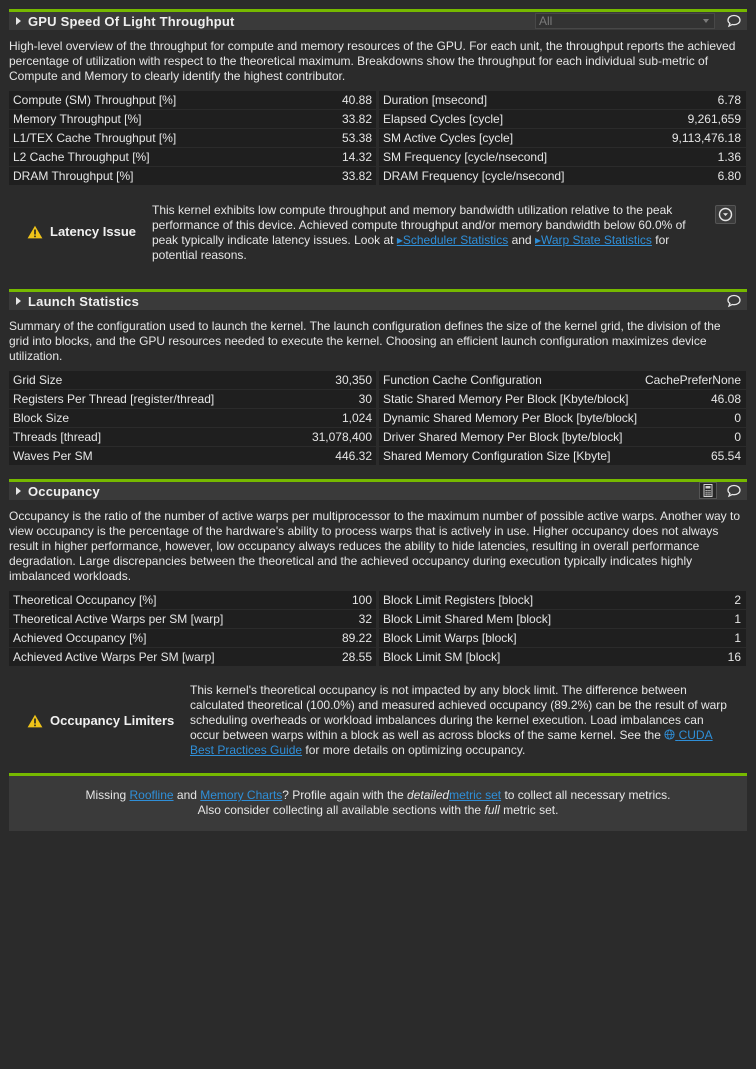 Image resolution: width=756 pixels, height=1069 pixels. What do you see at coordinates (152, 795) in the screenshot?
I see `roofline-link: Roofline` at bounding box center [152, 795].